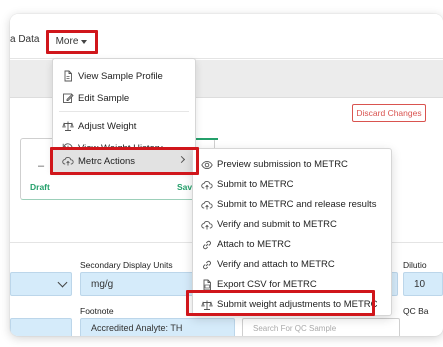  Describe the element at coordinates (276, 264) in the screenshot. I see `submenu-item-label: Verify and attach to METRC` at that location.